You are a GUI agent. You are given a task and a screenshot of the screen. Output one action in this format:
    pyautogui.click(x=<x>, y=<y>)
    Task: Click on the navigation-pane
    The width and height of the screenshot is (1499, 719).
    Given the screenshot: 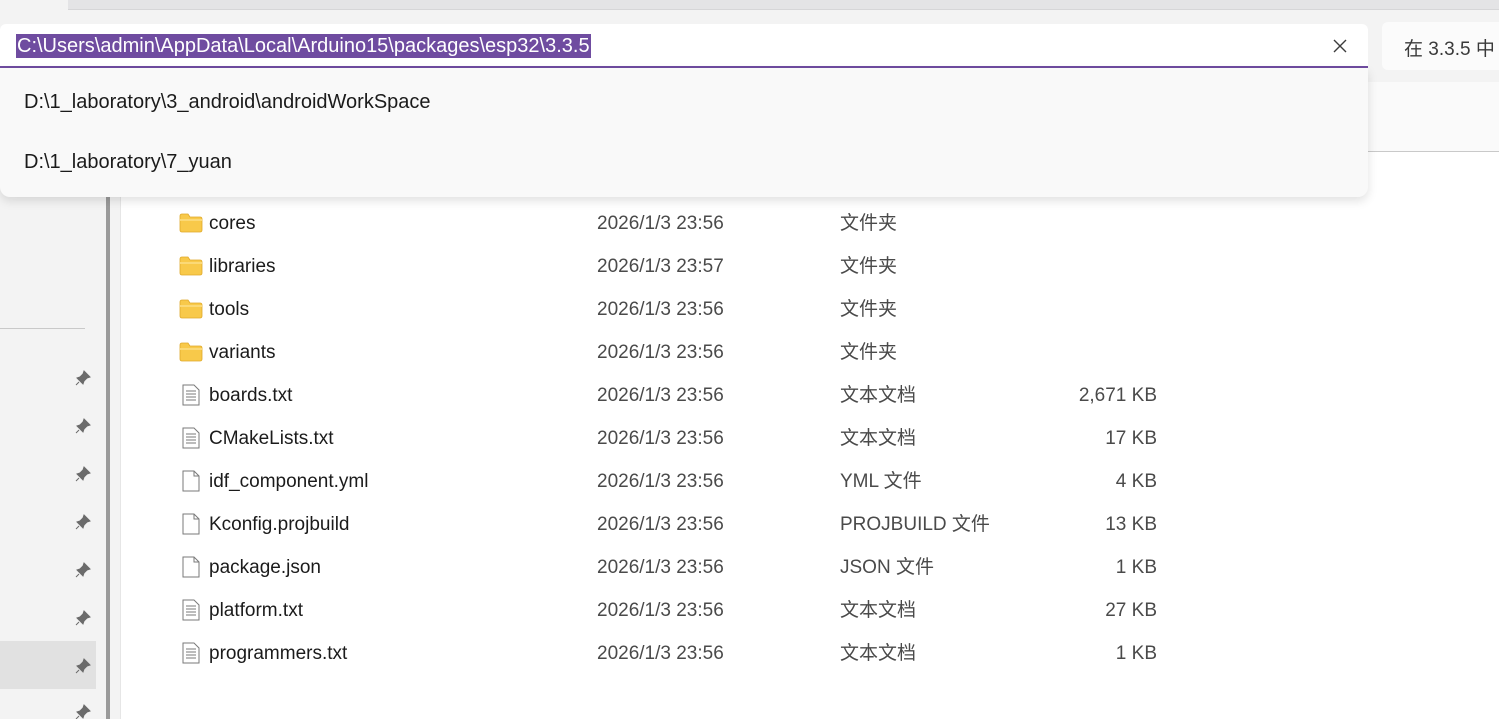 What is the action you would take?
    pyautogui.click(x=53, y=435)
    